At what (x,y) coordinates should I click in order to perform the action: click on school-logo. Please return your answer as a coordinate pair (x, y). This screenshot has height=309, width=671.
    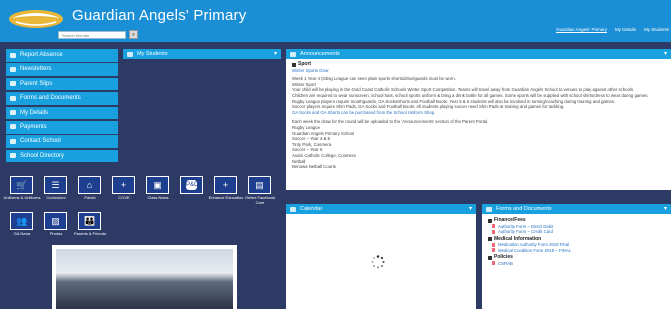
    Looking at the image, I should click on (36, 18).